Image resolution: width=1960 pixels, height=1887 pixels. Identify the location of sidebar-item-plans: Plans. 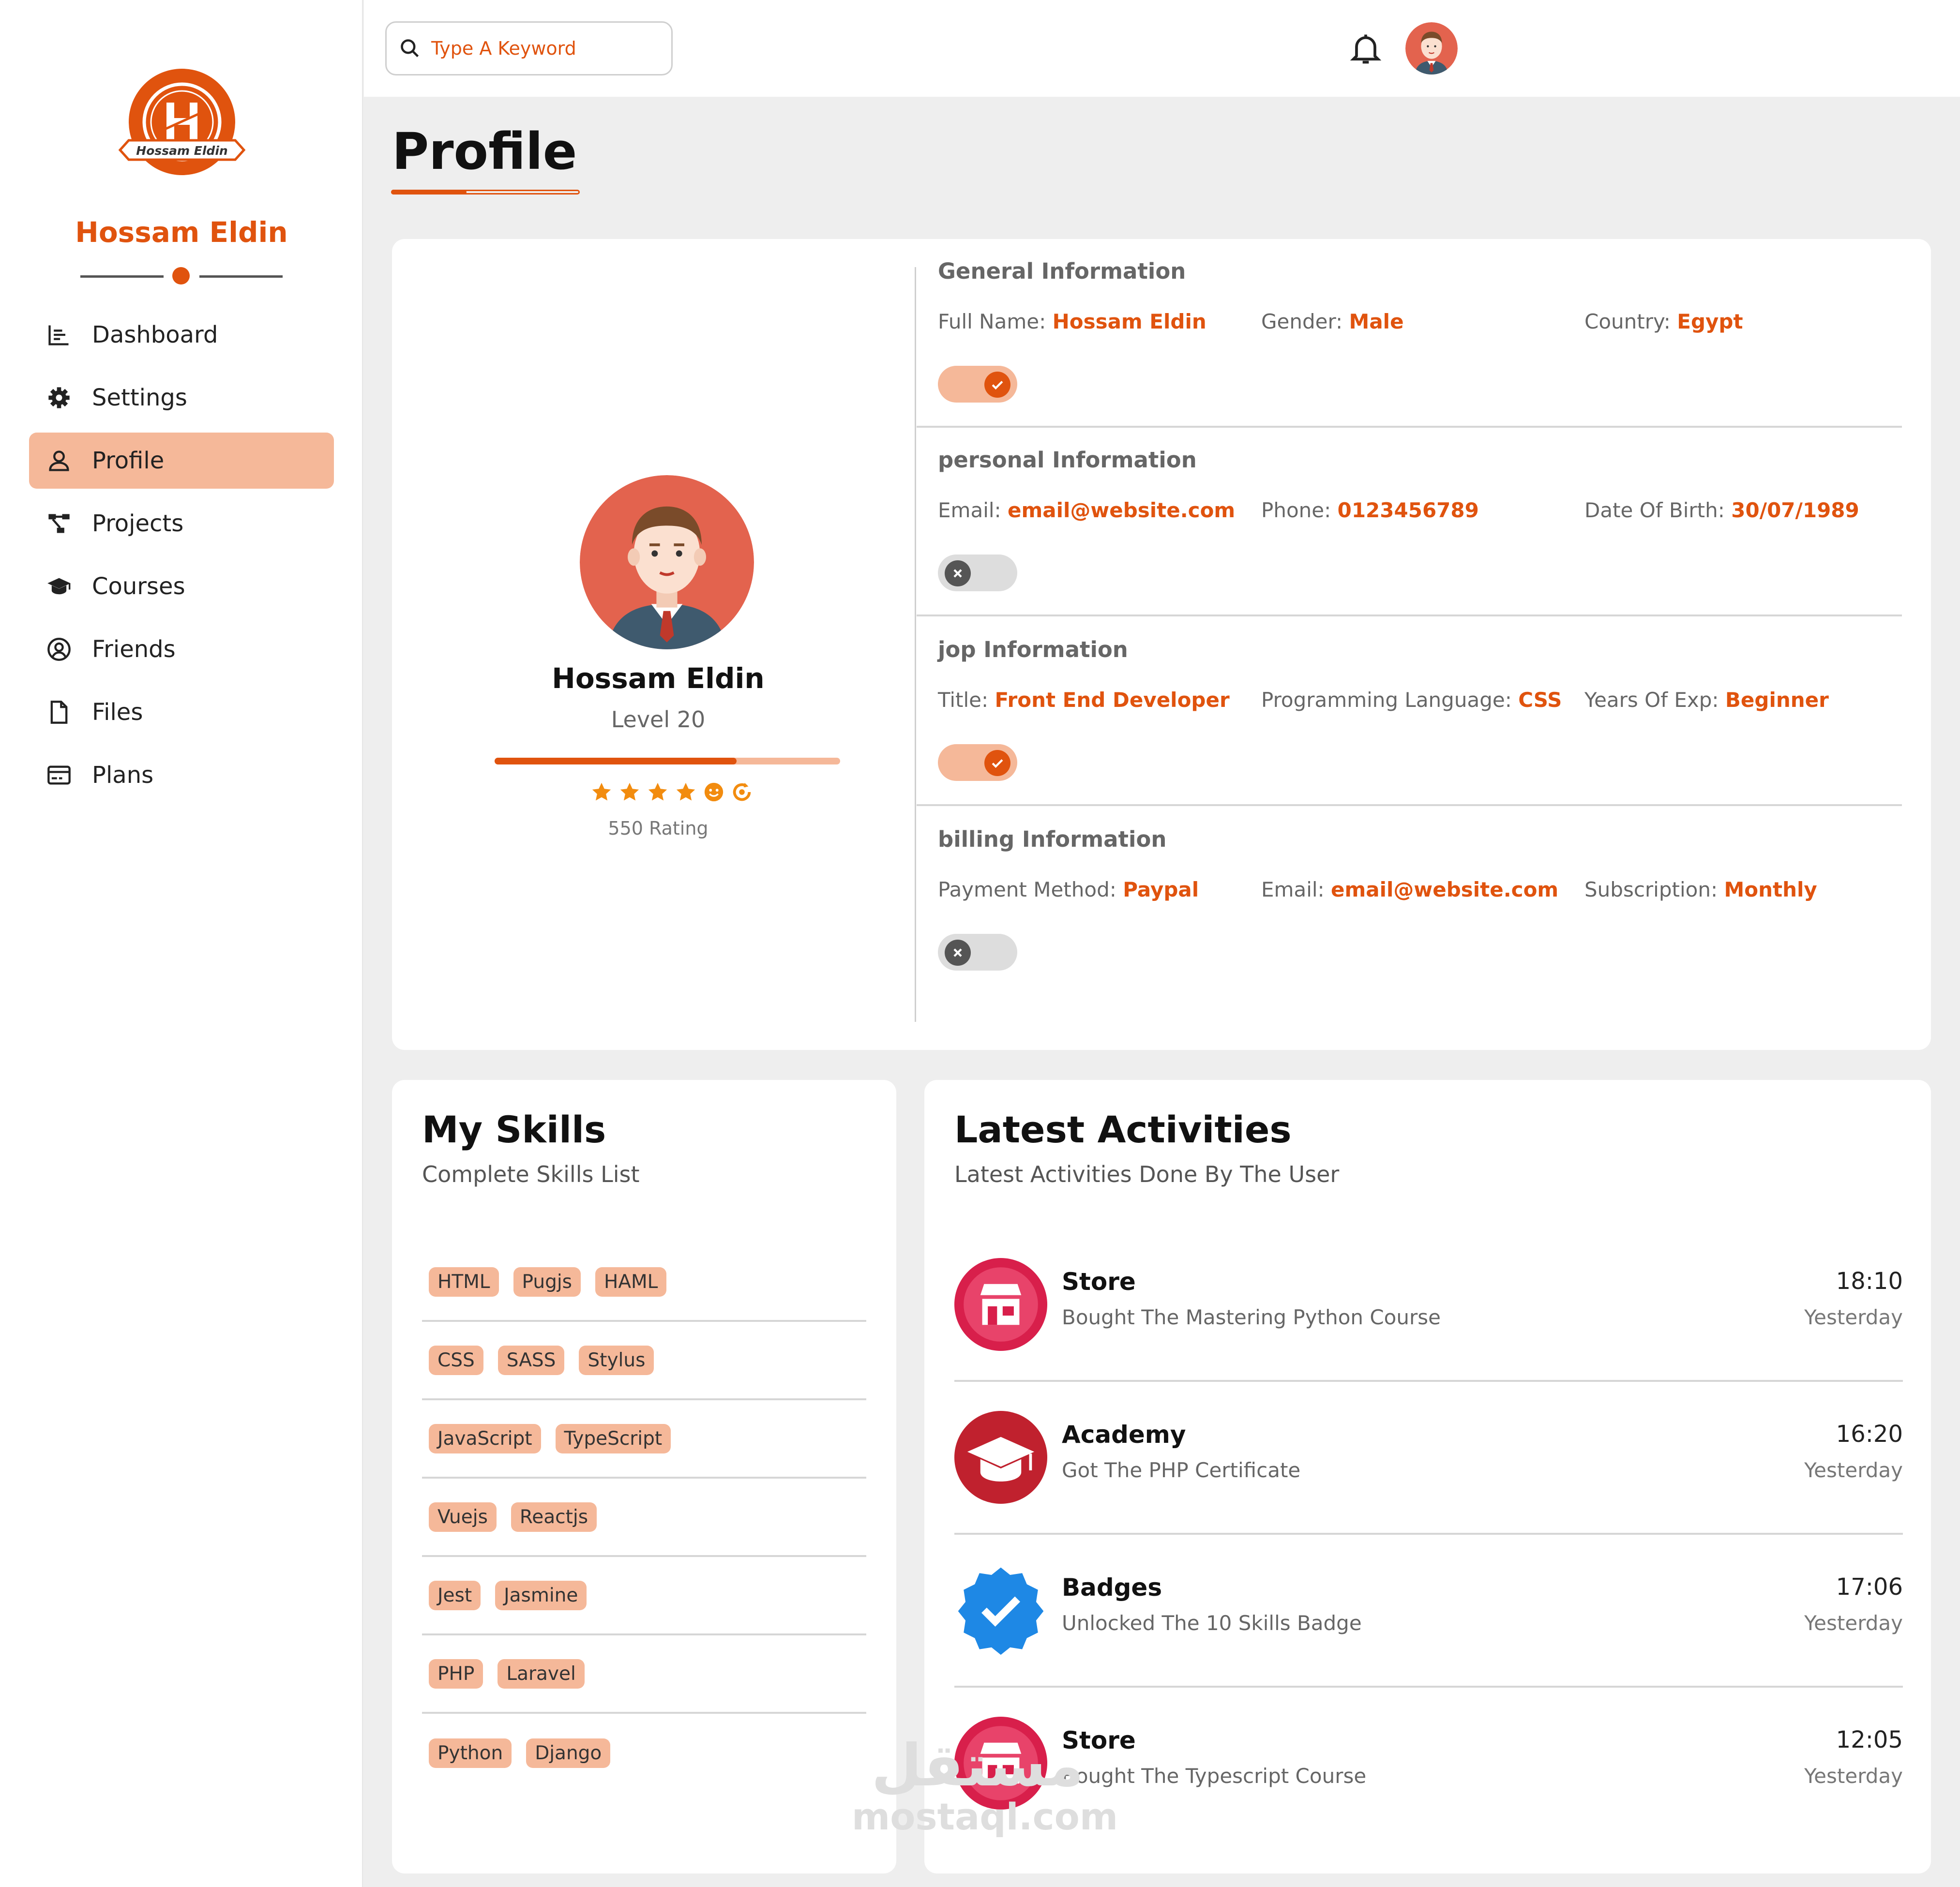
(181, 775).